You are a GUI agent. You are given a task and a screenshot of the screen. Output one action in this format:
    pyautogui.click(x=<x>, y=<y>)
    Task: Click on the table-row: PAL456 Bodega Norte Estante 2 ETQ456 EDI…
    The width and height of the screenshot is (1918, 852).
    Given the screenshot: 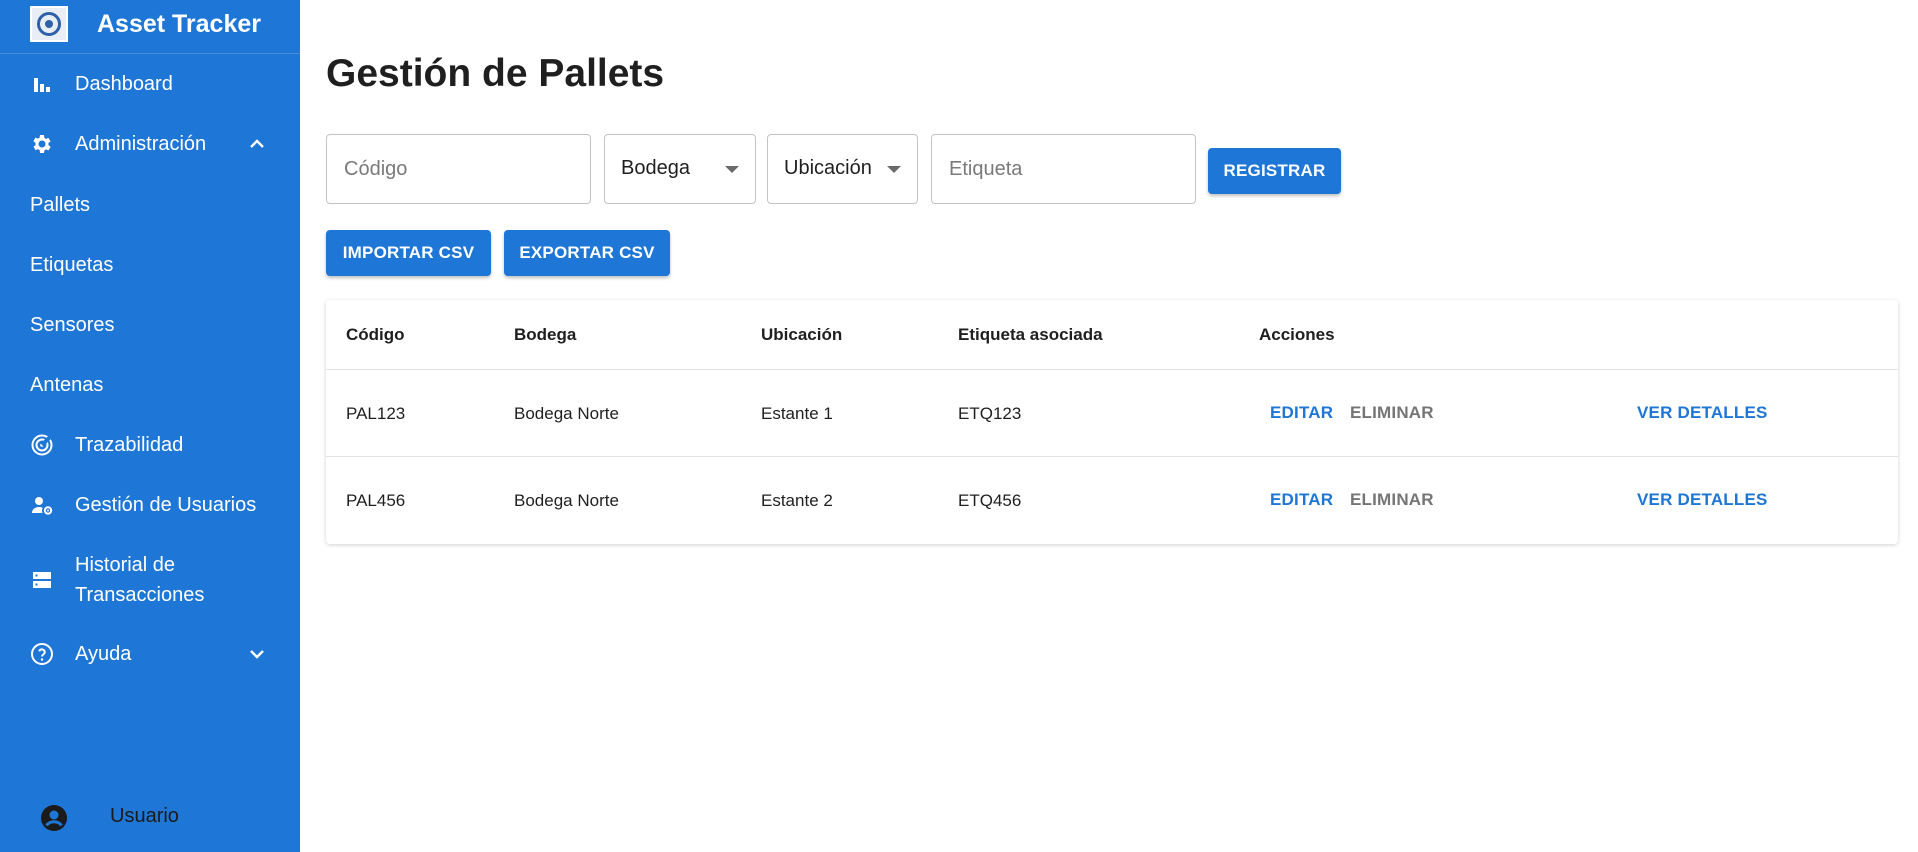 What is the action you would take?
    pyautogui.click(x=1112, y=501)
    